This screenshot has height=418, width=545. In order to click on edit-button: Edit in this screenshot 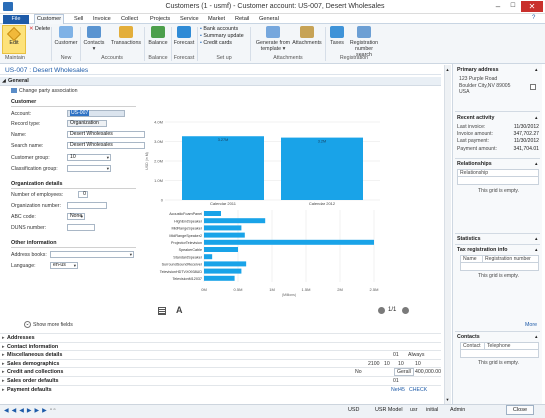, I will do `click(14, 39)`.